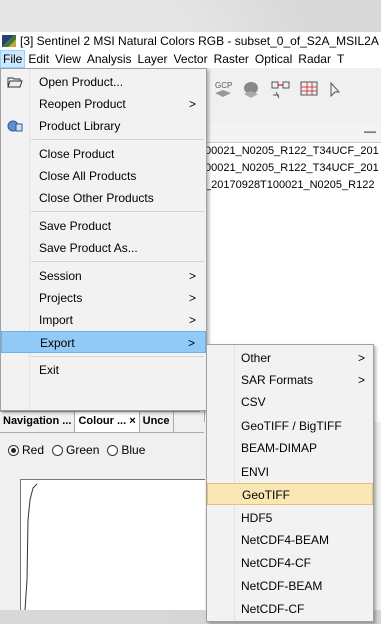 Image resolution: width=381 pixels, height=624 pixels. I want to click on product-library-icon, so click(15, 126).